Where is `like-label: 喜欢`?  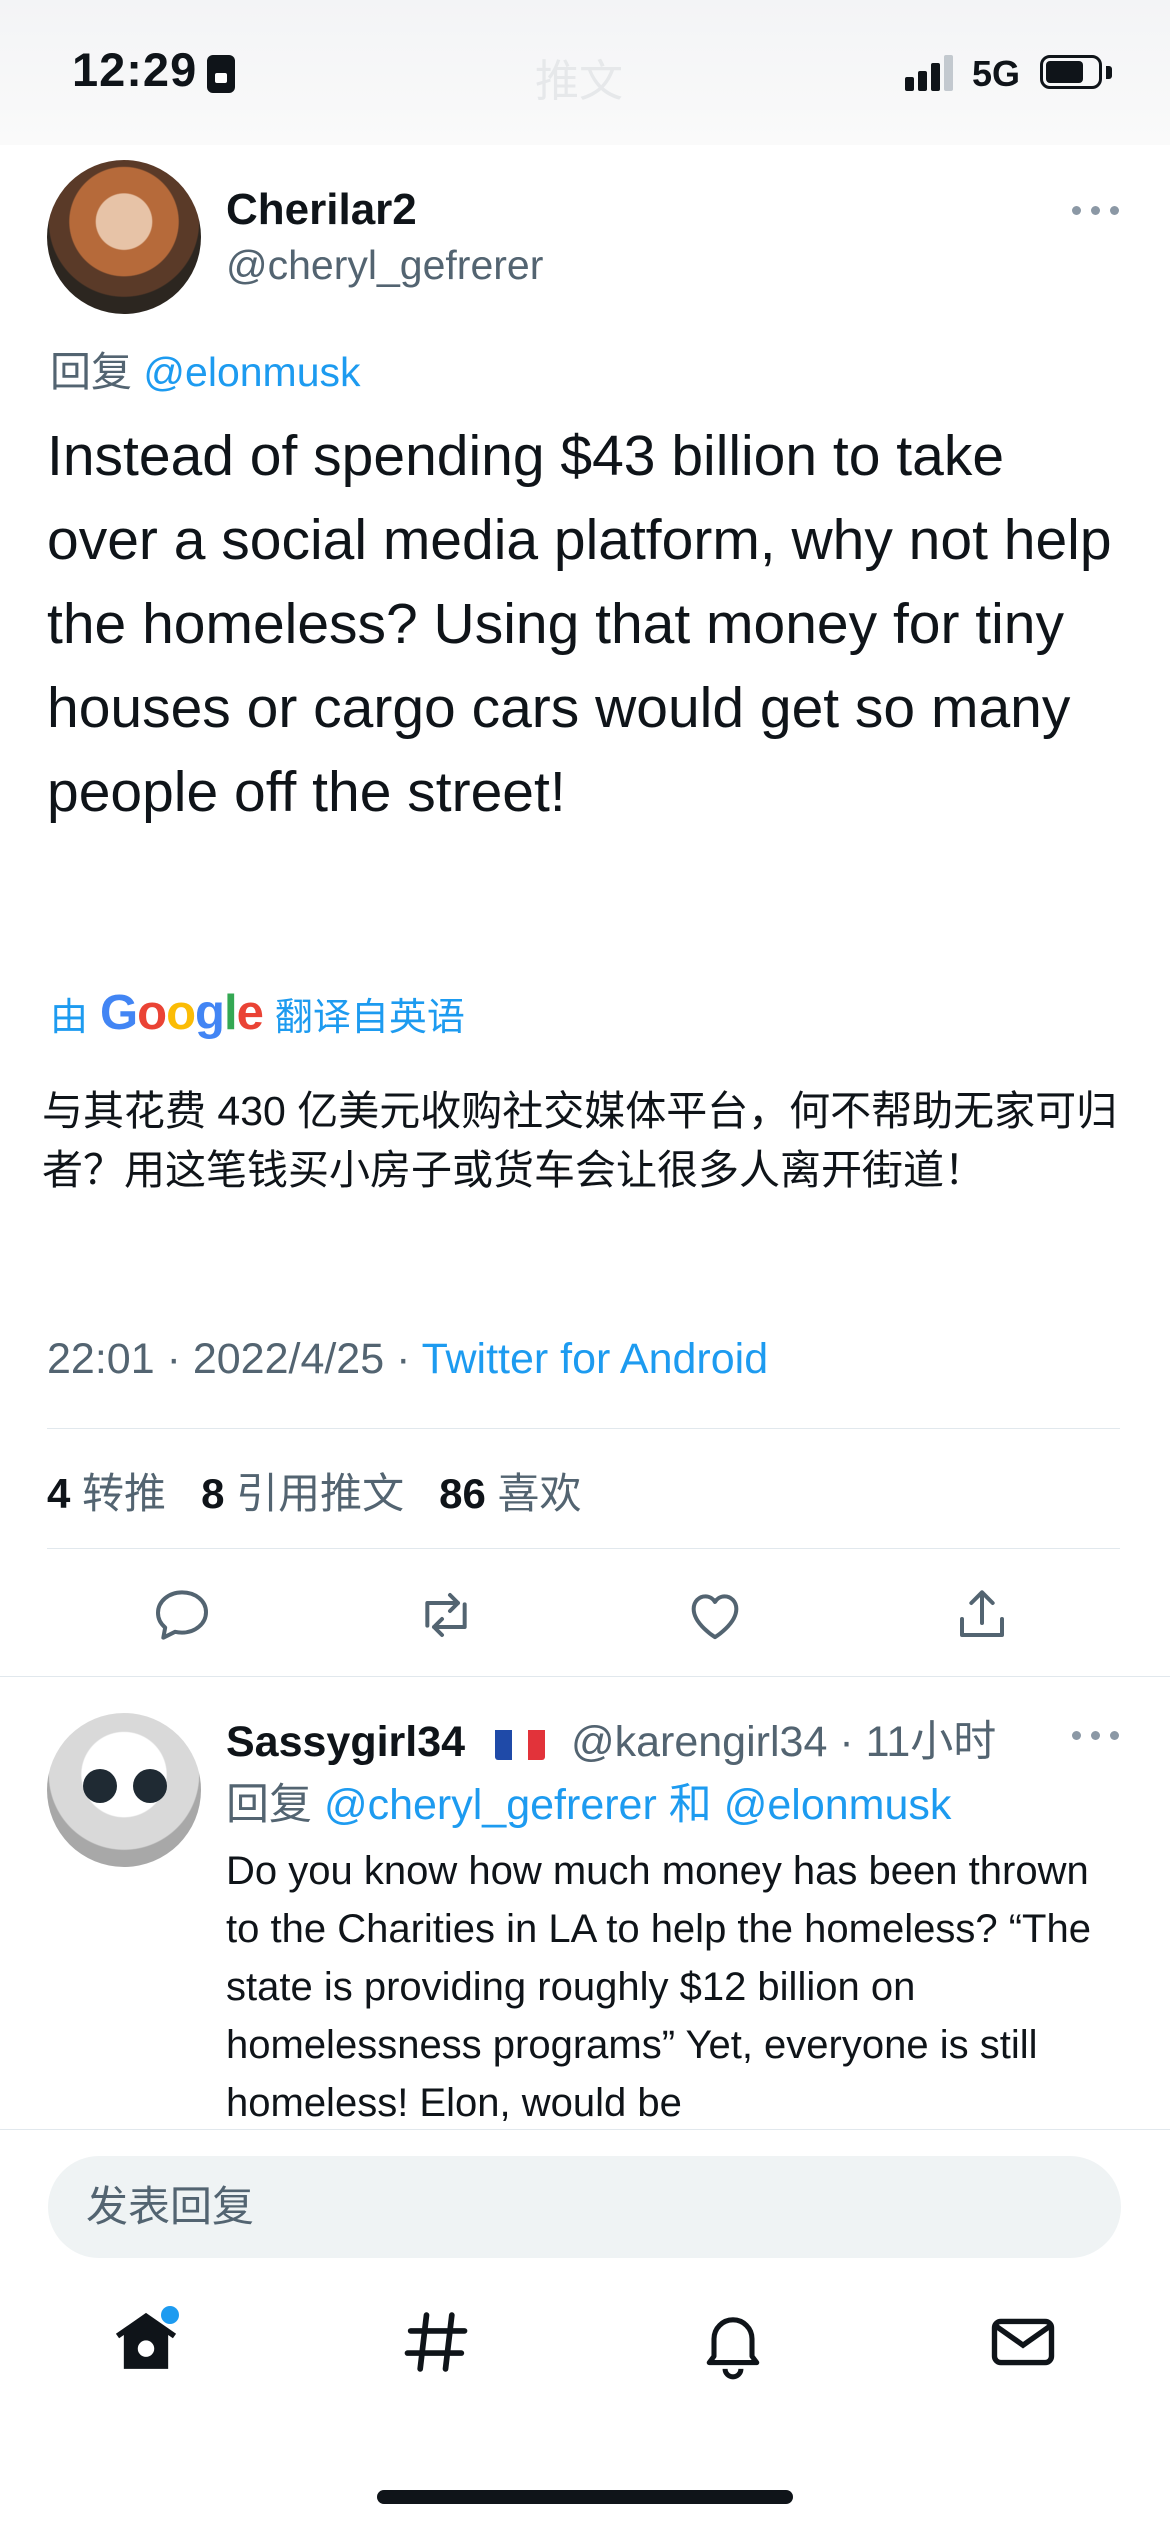
like-label: 喜欢 is located at coordinates (540, 1493).